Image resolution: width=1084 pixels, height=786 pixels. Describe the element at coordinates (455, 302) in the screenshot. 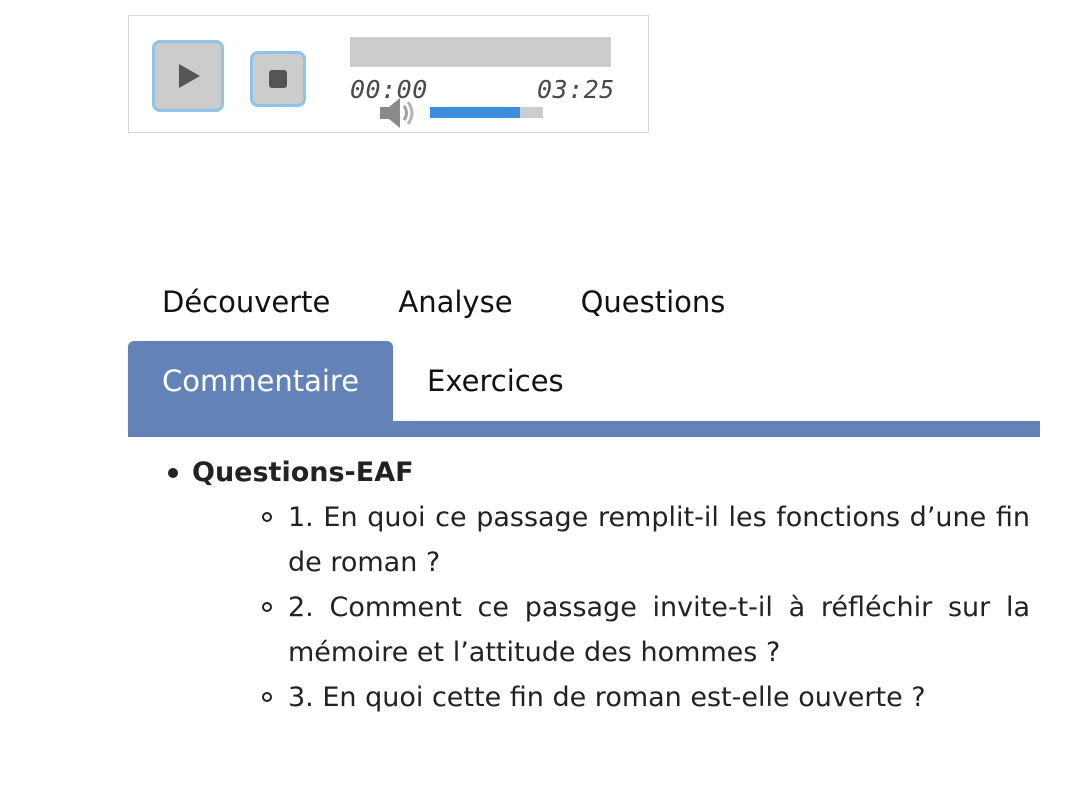

I see `tab-analyse: Analyse` at that location.